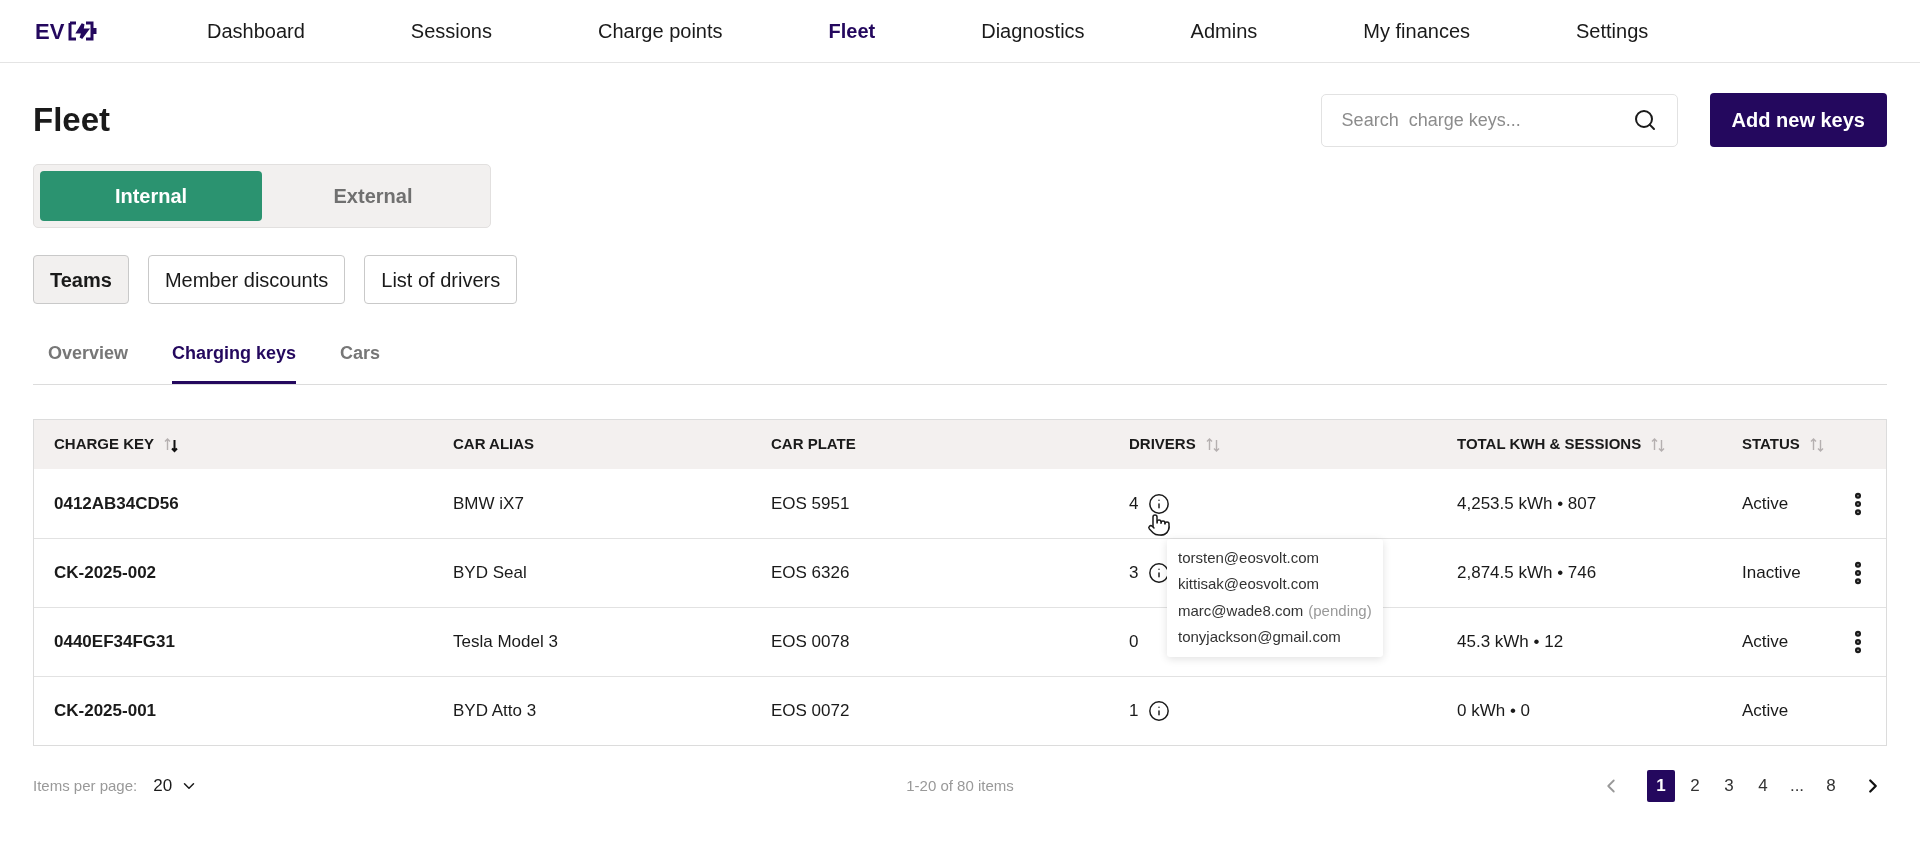  Describe the element at coordinates (81, 279) in the screenshot. I see `filter-chip: Teams` at that location.